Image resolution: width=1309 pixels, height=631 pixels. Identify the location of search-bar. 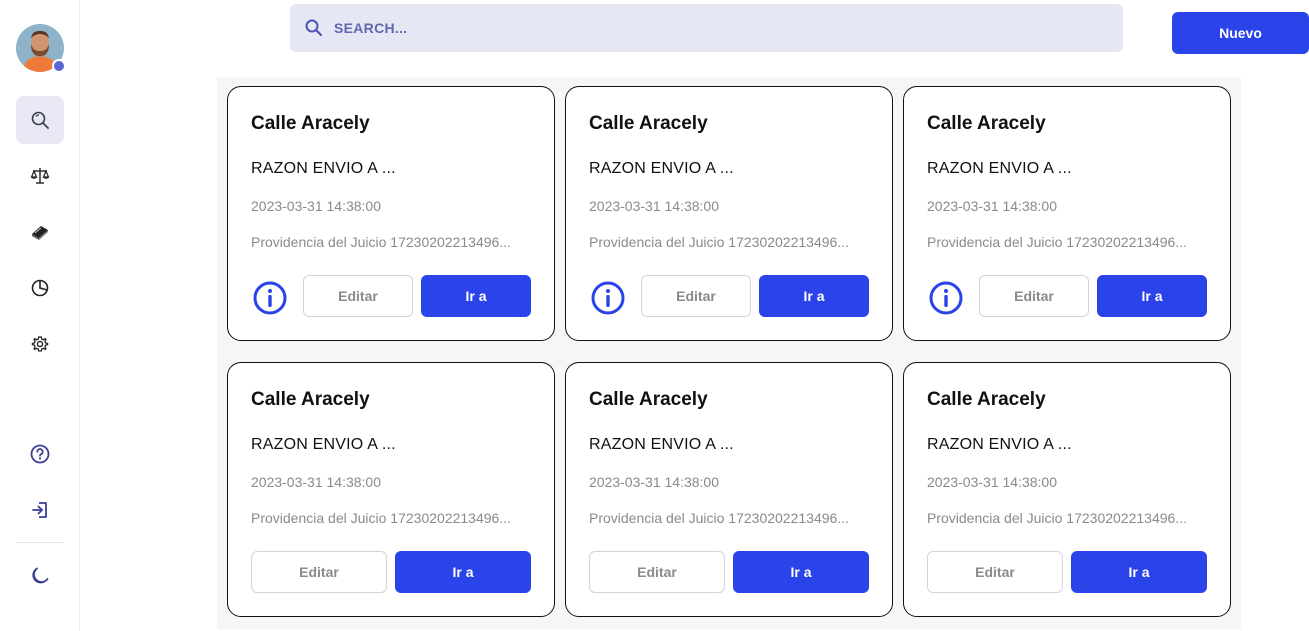
(706, 28).